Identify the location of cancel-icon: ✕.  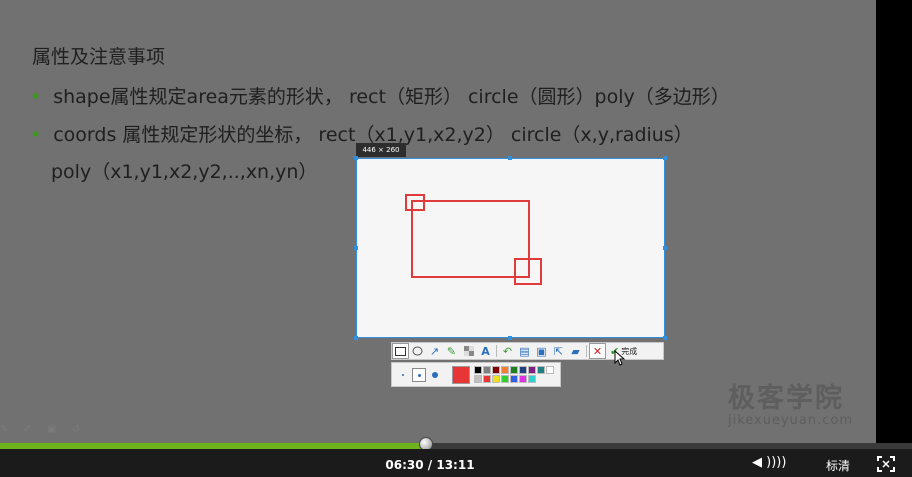
(597, 351).